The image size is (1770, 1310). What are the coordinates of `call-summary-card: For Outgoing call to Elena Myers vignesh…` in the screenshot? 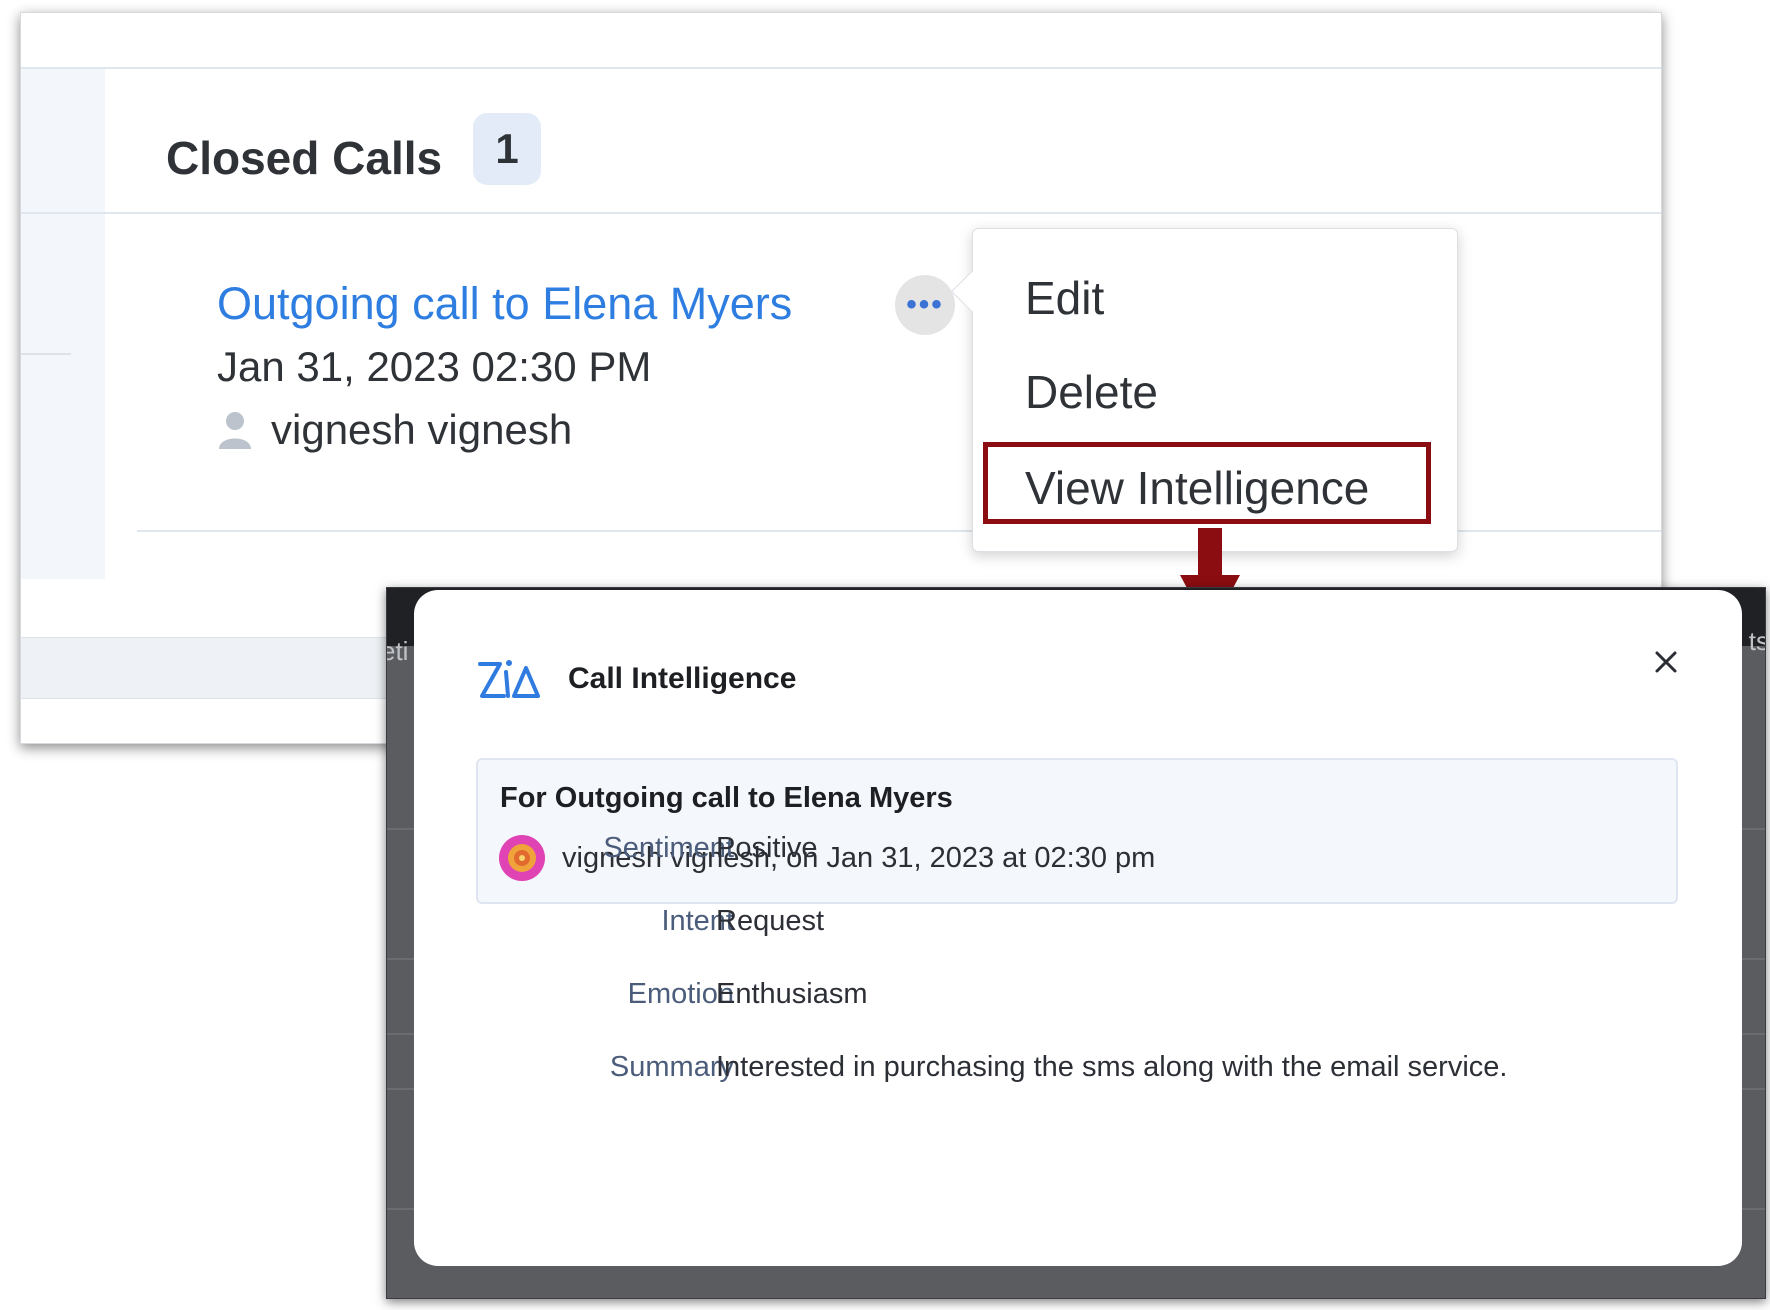 It's located at (1077, 831).